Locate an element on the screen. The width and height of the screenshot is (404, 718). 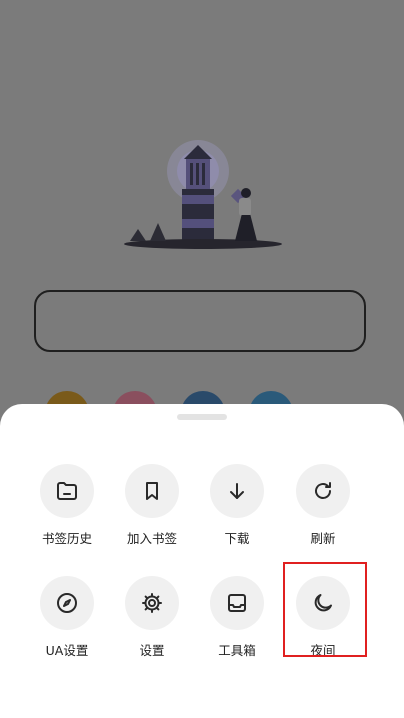
gear-icon is located at coordinates (152, 603).